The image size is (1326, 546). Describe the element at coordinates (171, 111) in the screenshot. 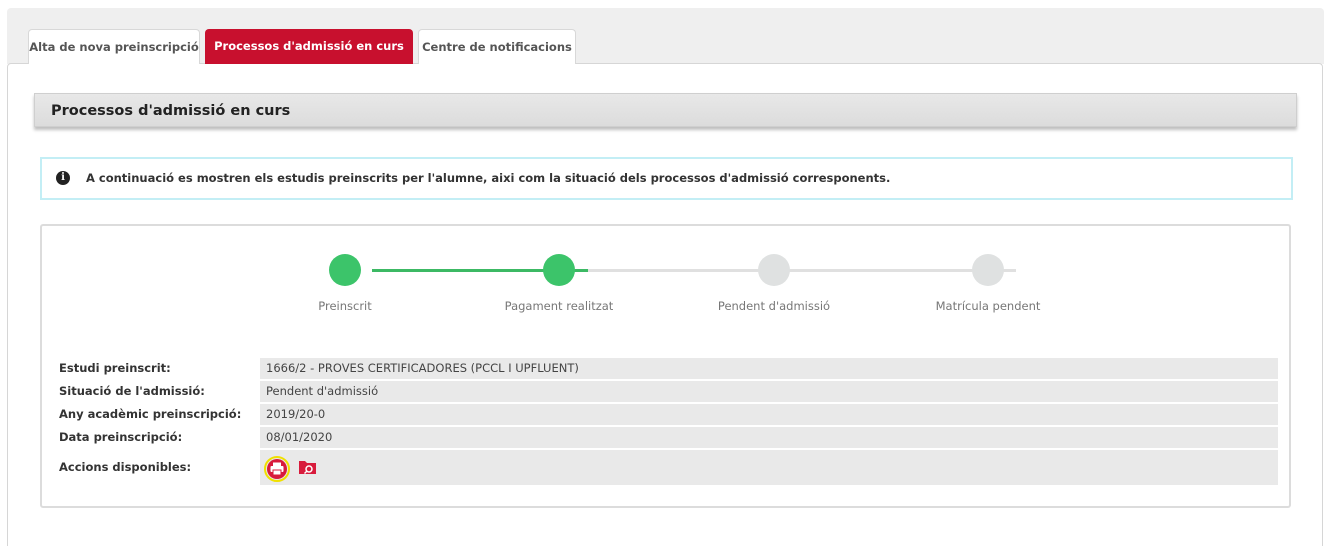

I see `section-title: Processos d'admissió en curs` at that location.